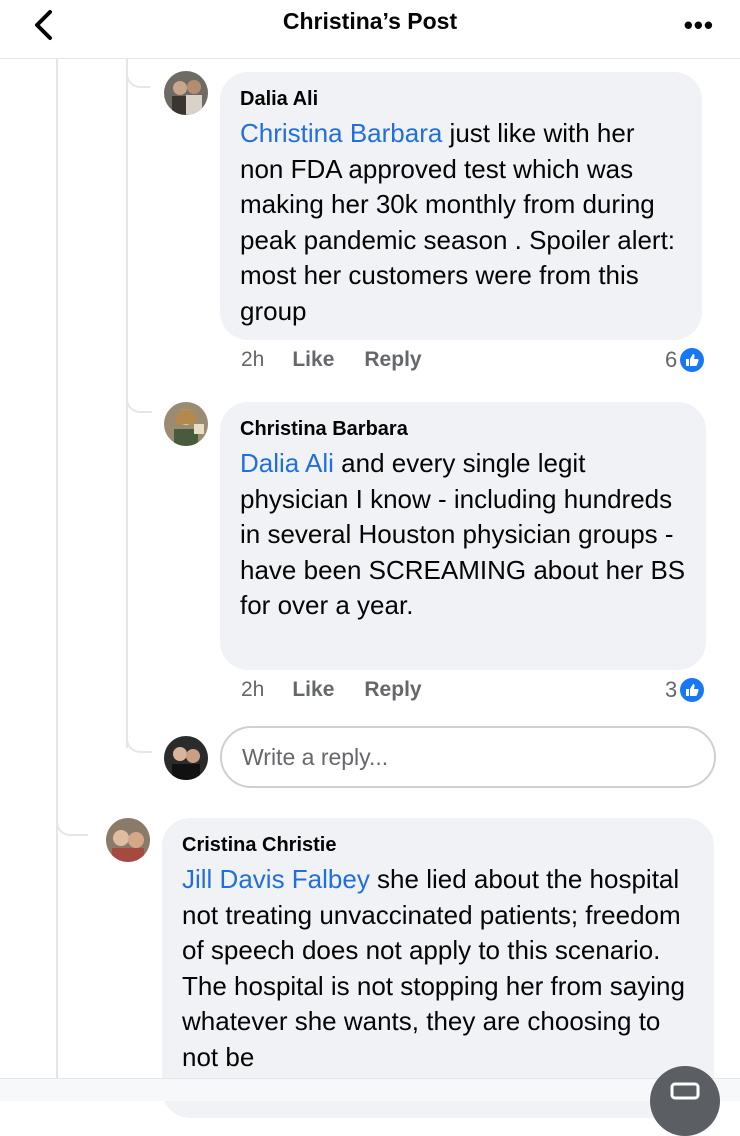 The height and width of the screenshot is (1136, 740). I want to click on new-message-button, so click(685, 1101).